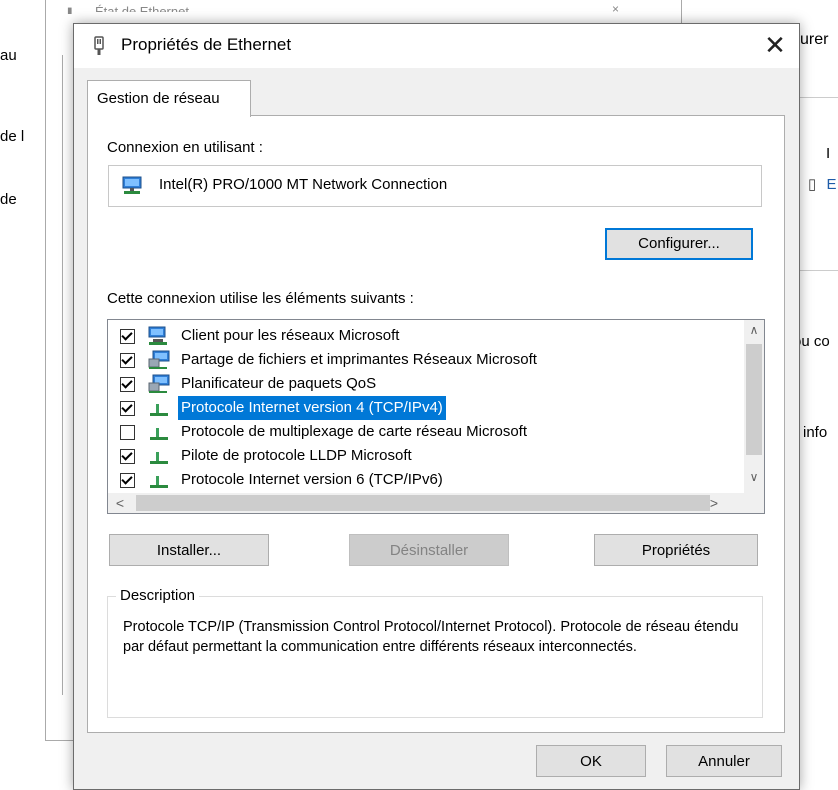  I want to click on background-window-title: État de Ethernet, so click(142, 8).